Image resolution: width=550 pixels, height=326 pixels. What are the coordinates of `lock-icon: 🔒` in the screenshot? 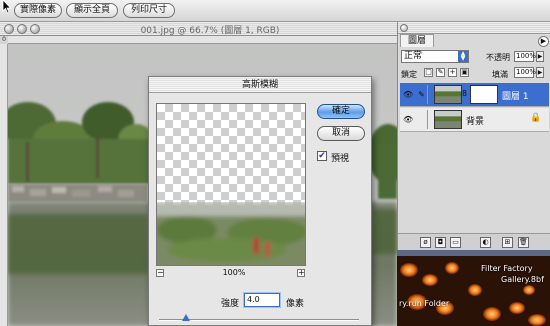 It's located at (536, 118).